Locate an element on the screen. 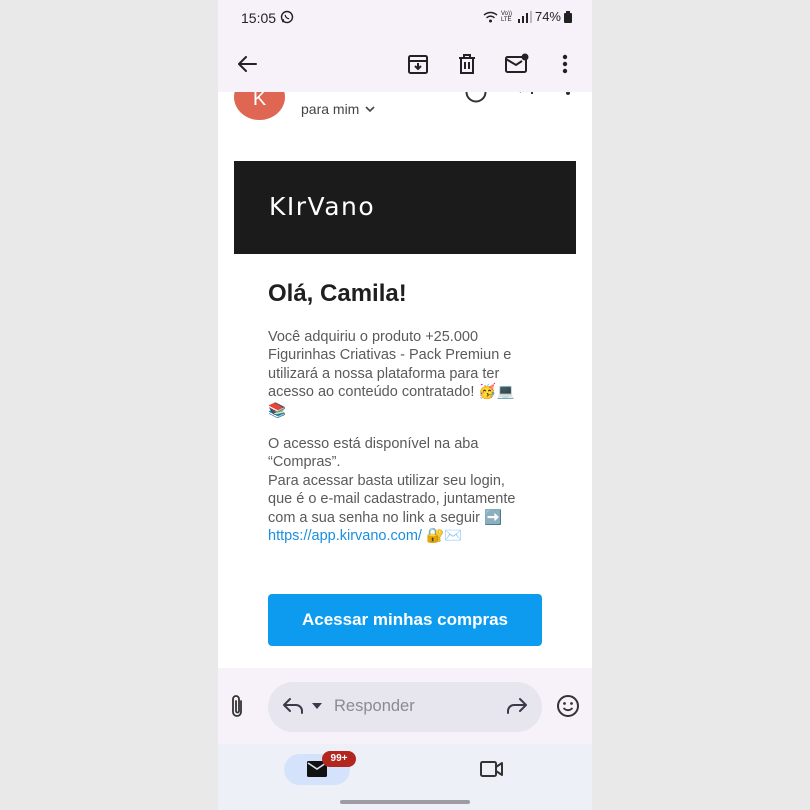  bottom-nav: 99+ is located at coordinates (405, 777).